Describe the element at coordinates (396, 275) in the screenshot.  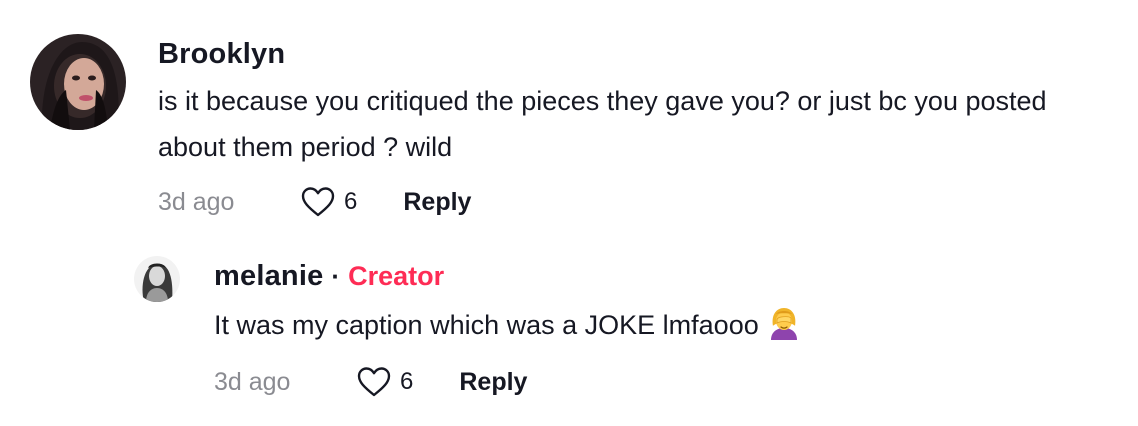
I see `creator-badge: Creator` at that location.